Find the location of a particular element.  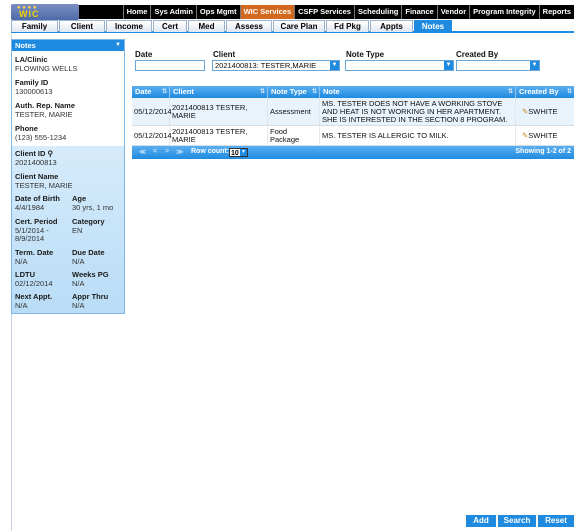

logo-text: WIC is located at coordinates (29, 14).